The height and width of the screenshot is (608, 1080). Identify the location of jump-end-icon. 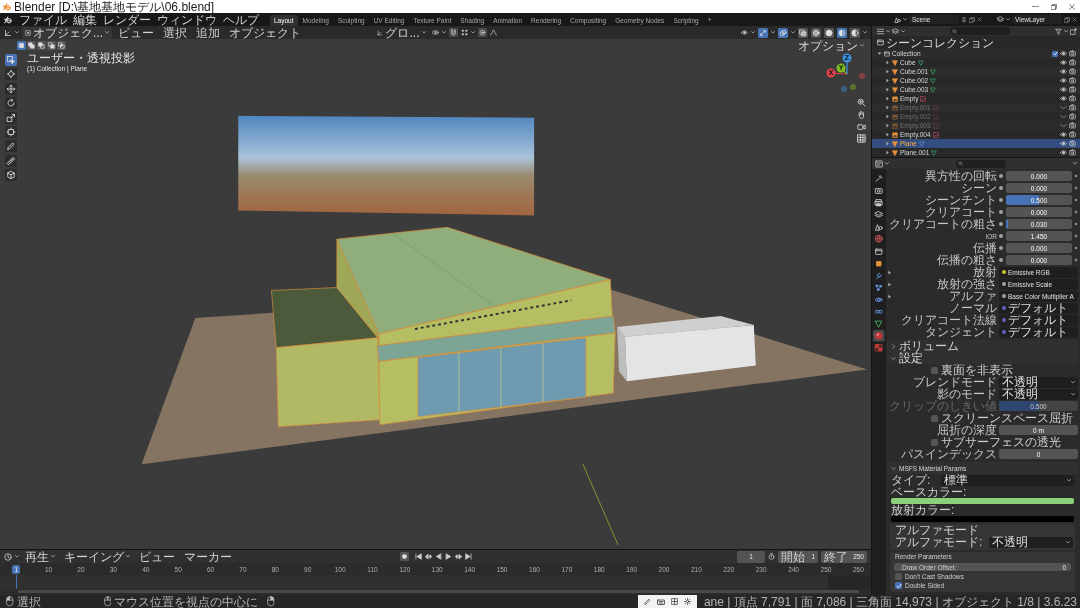
(468, 556).